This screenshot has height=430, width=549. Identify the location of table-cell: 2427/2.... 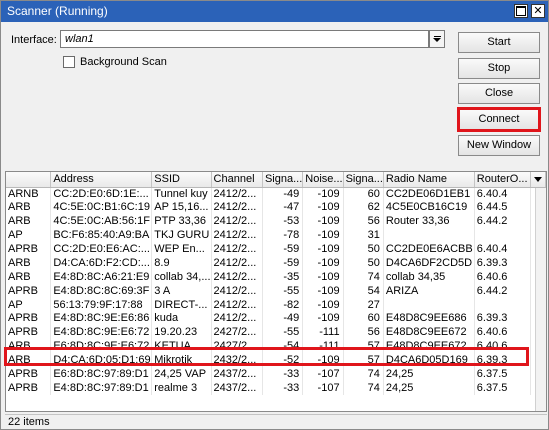
(237, 332).